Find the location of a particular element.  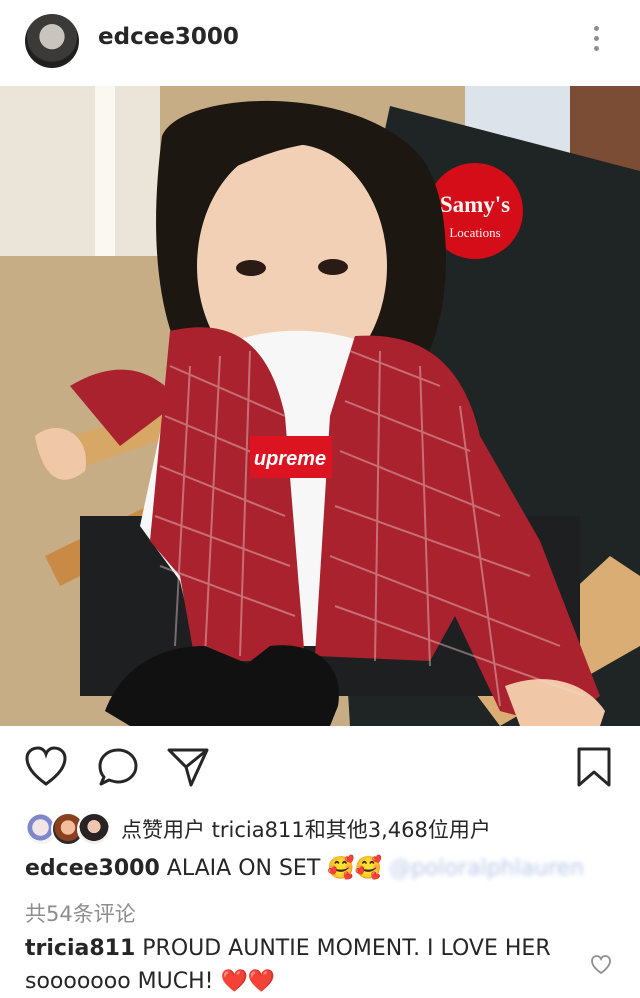

save-button is located at coordinates (594, 767).